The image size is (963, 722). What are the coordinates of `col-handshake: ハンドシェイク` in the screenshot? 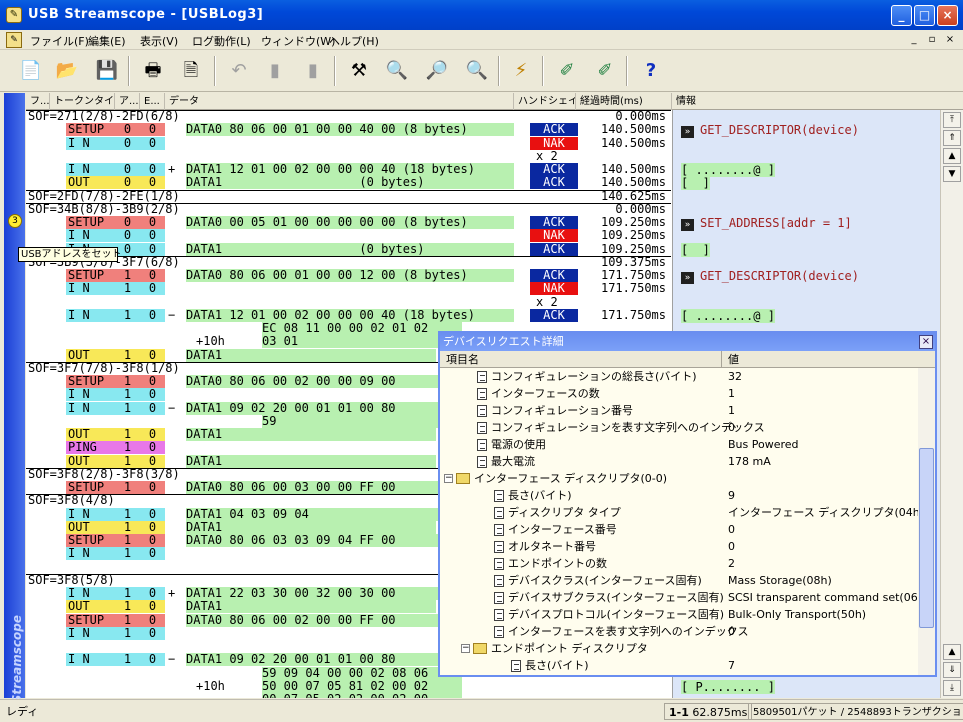 It's located at (545, 101).